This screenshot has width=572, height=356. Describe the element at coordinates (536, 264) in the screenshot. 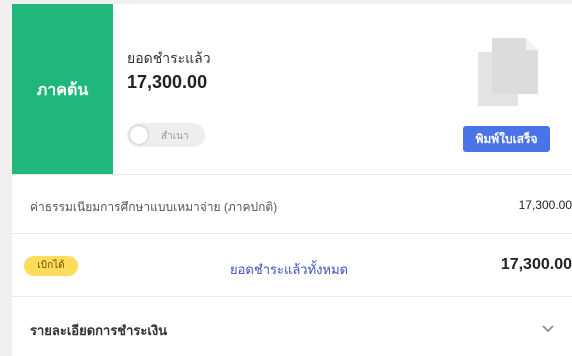

I see `total-amount: 17,300.00` at that location.